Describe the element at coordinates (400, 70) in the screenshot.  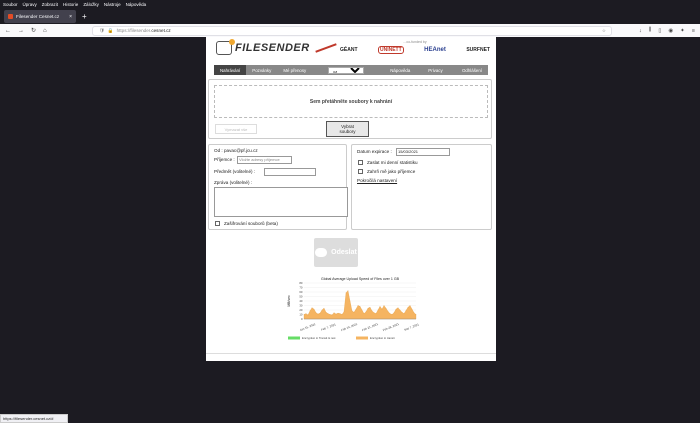
I see `tab-help: Nápověda` at that location.